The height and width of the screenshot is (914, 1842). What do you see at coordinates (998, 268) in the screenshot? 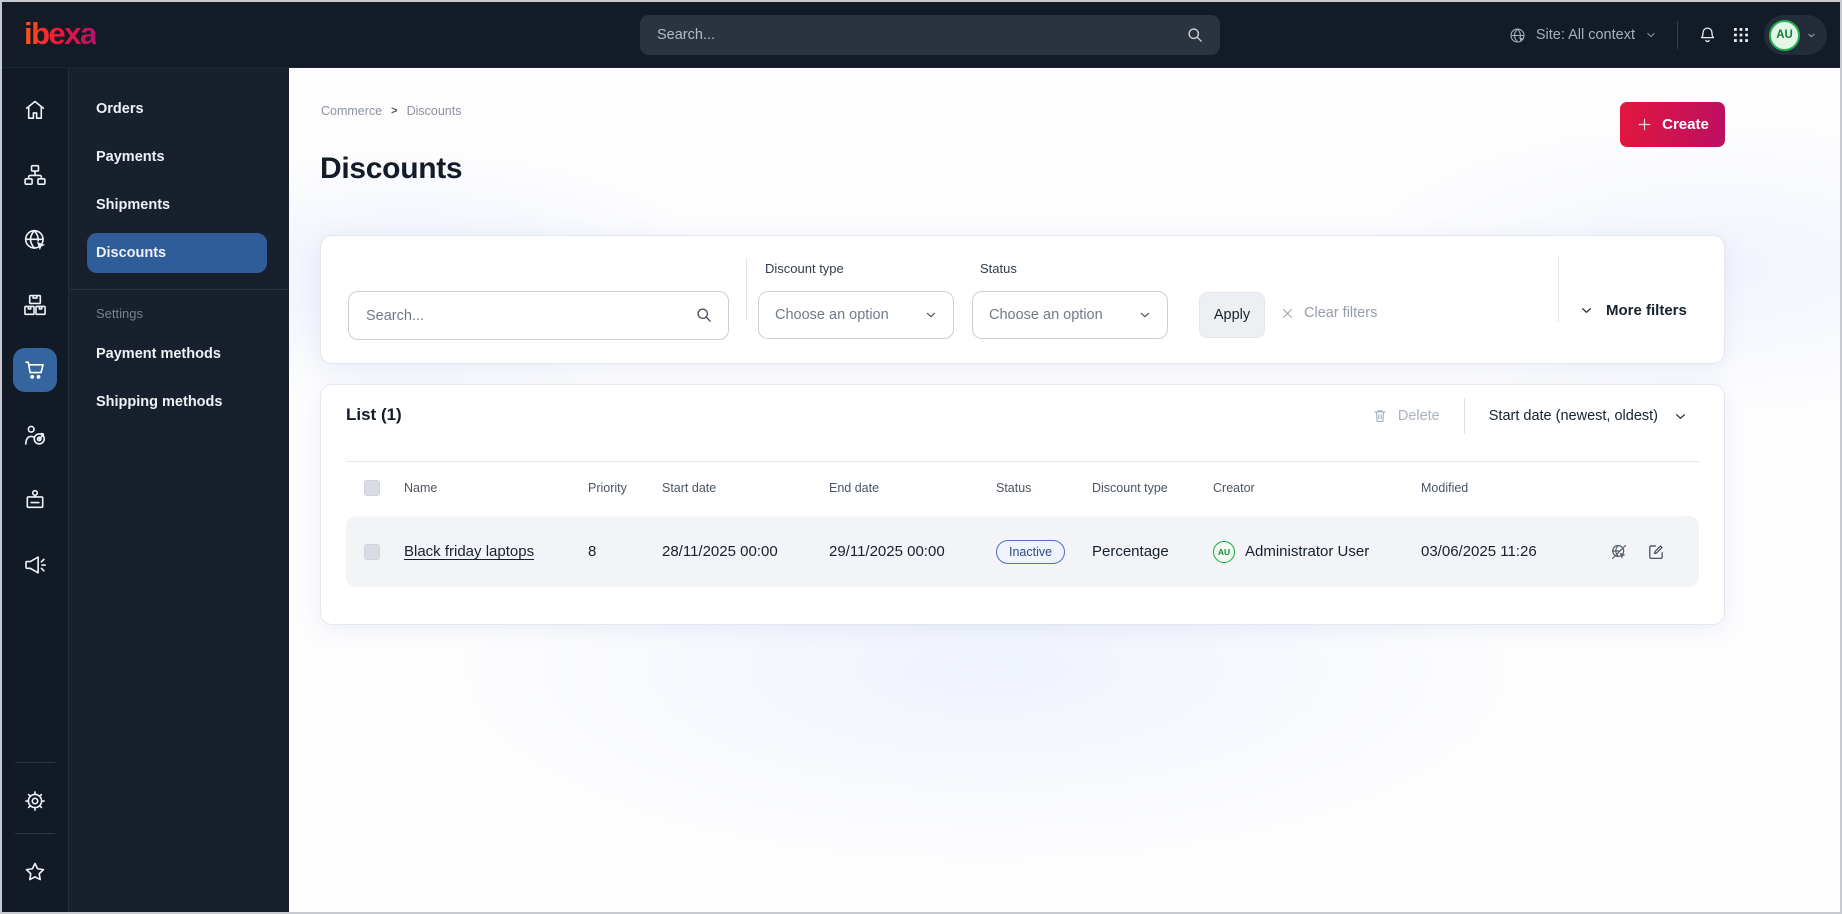
I see `status-label: Status` at bounding box center [998, 268].